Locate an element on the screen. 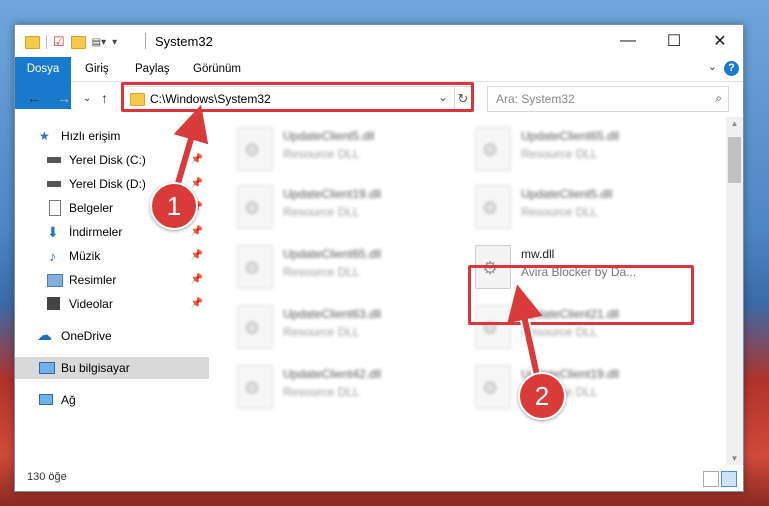 This screenshot has width=769, height=506. sidebar-item-videos: Videolar 📌 is located at coordinates (112, 304).